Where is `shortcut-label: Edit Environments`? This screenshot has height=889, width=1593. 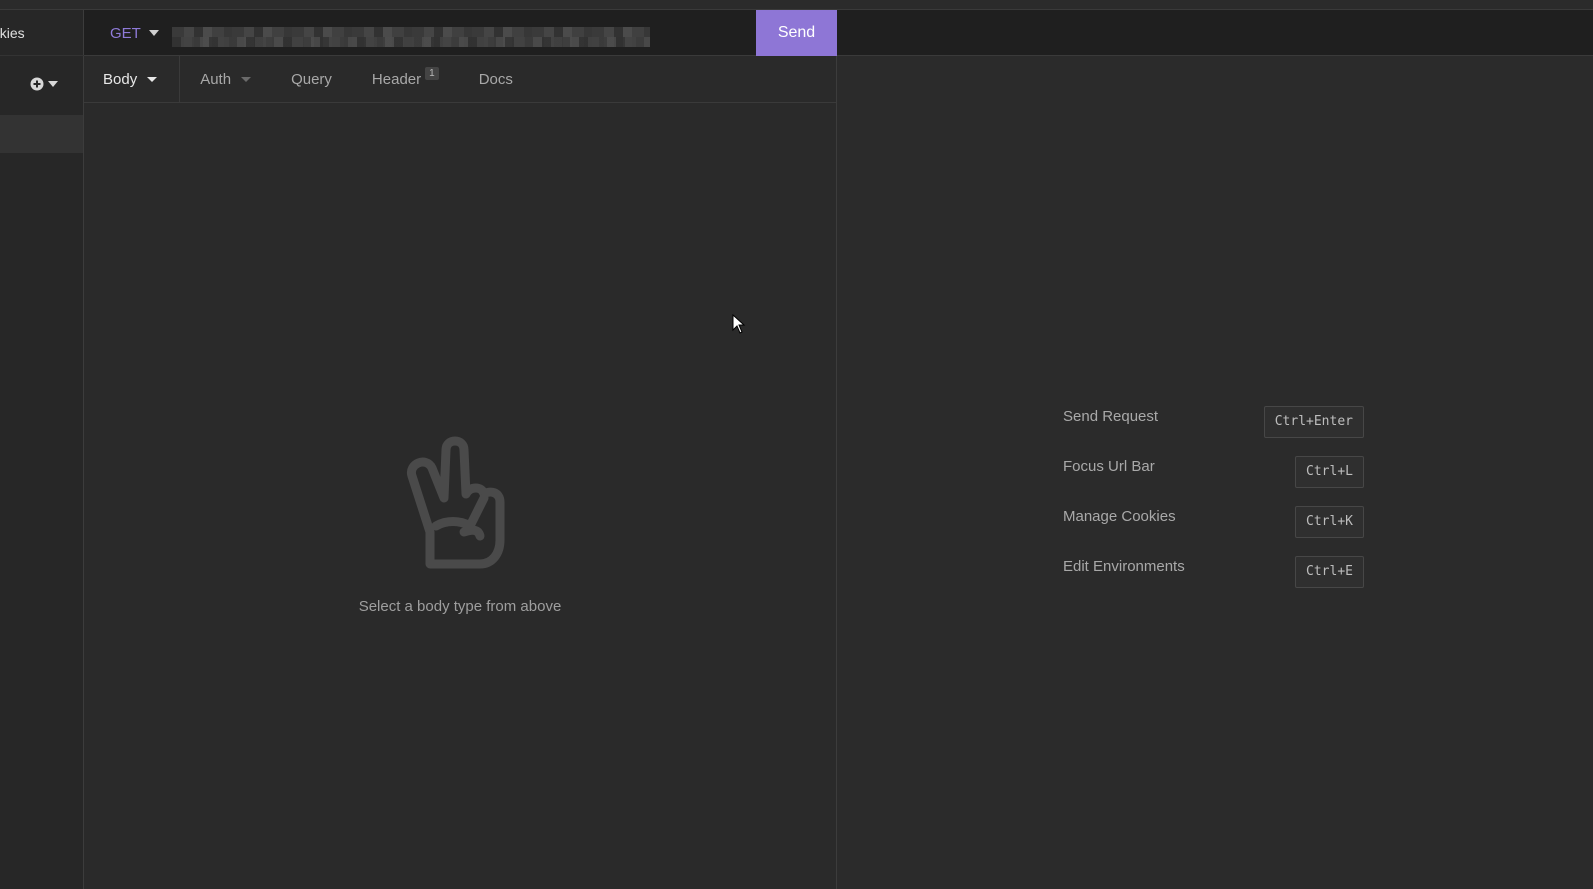
shortcut-label: Edit Environments is located at coordinates (1124, 566).